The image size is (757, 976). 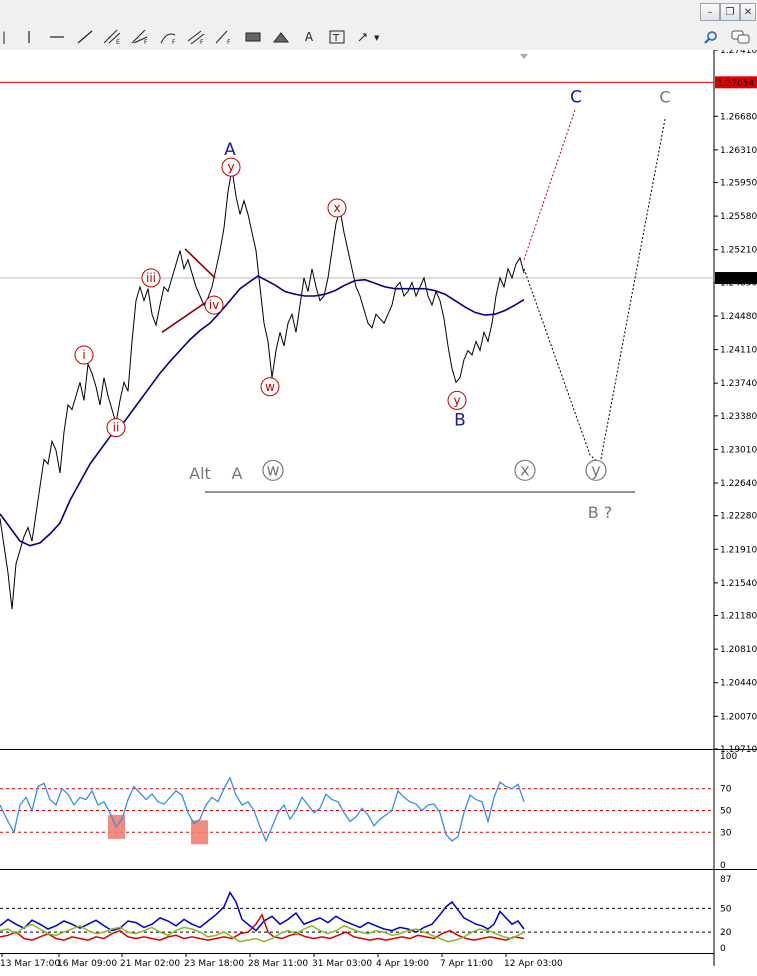 What do you see at coordinates (402, 964) in the screenshot?
I see `time-tick-label: 4 Apr 19:00` at bounding box center [402, 964].